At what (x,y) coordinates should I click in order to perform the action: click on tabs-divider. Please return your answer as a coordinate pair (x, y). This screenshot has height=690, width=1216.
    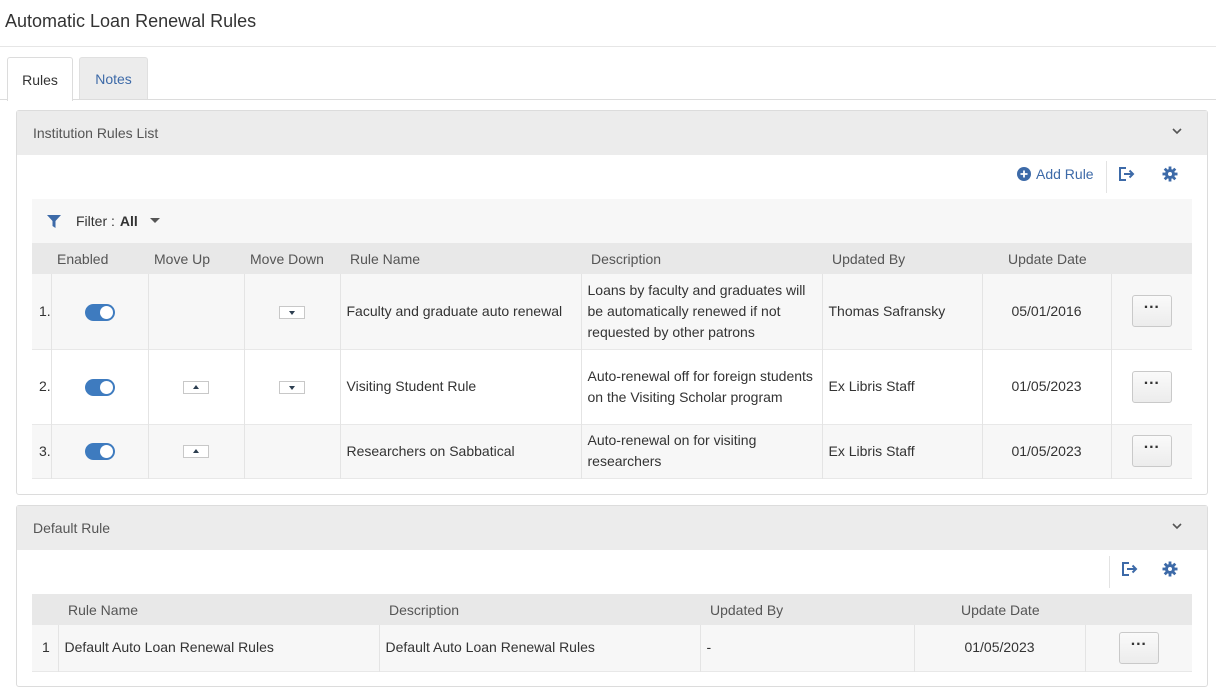
    Looking at the image, I should click on (608, 99).